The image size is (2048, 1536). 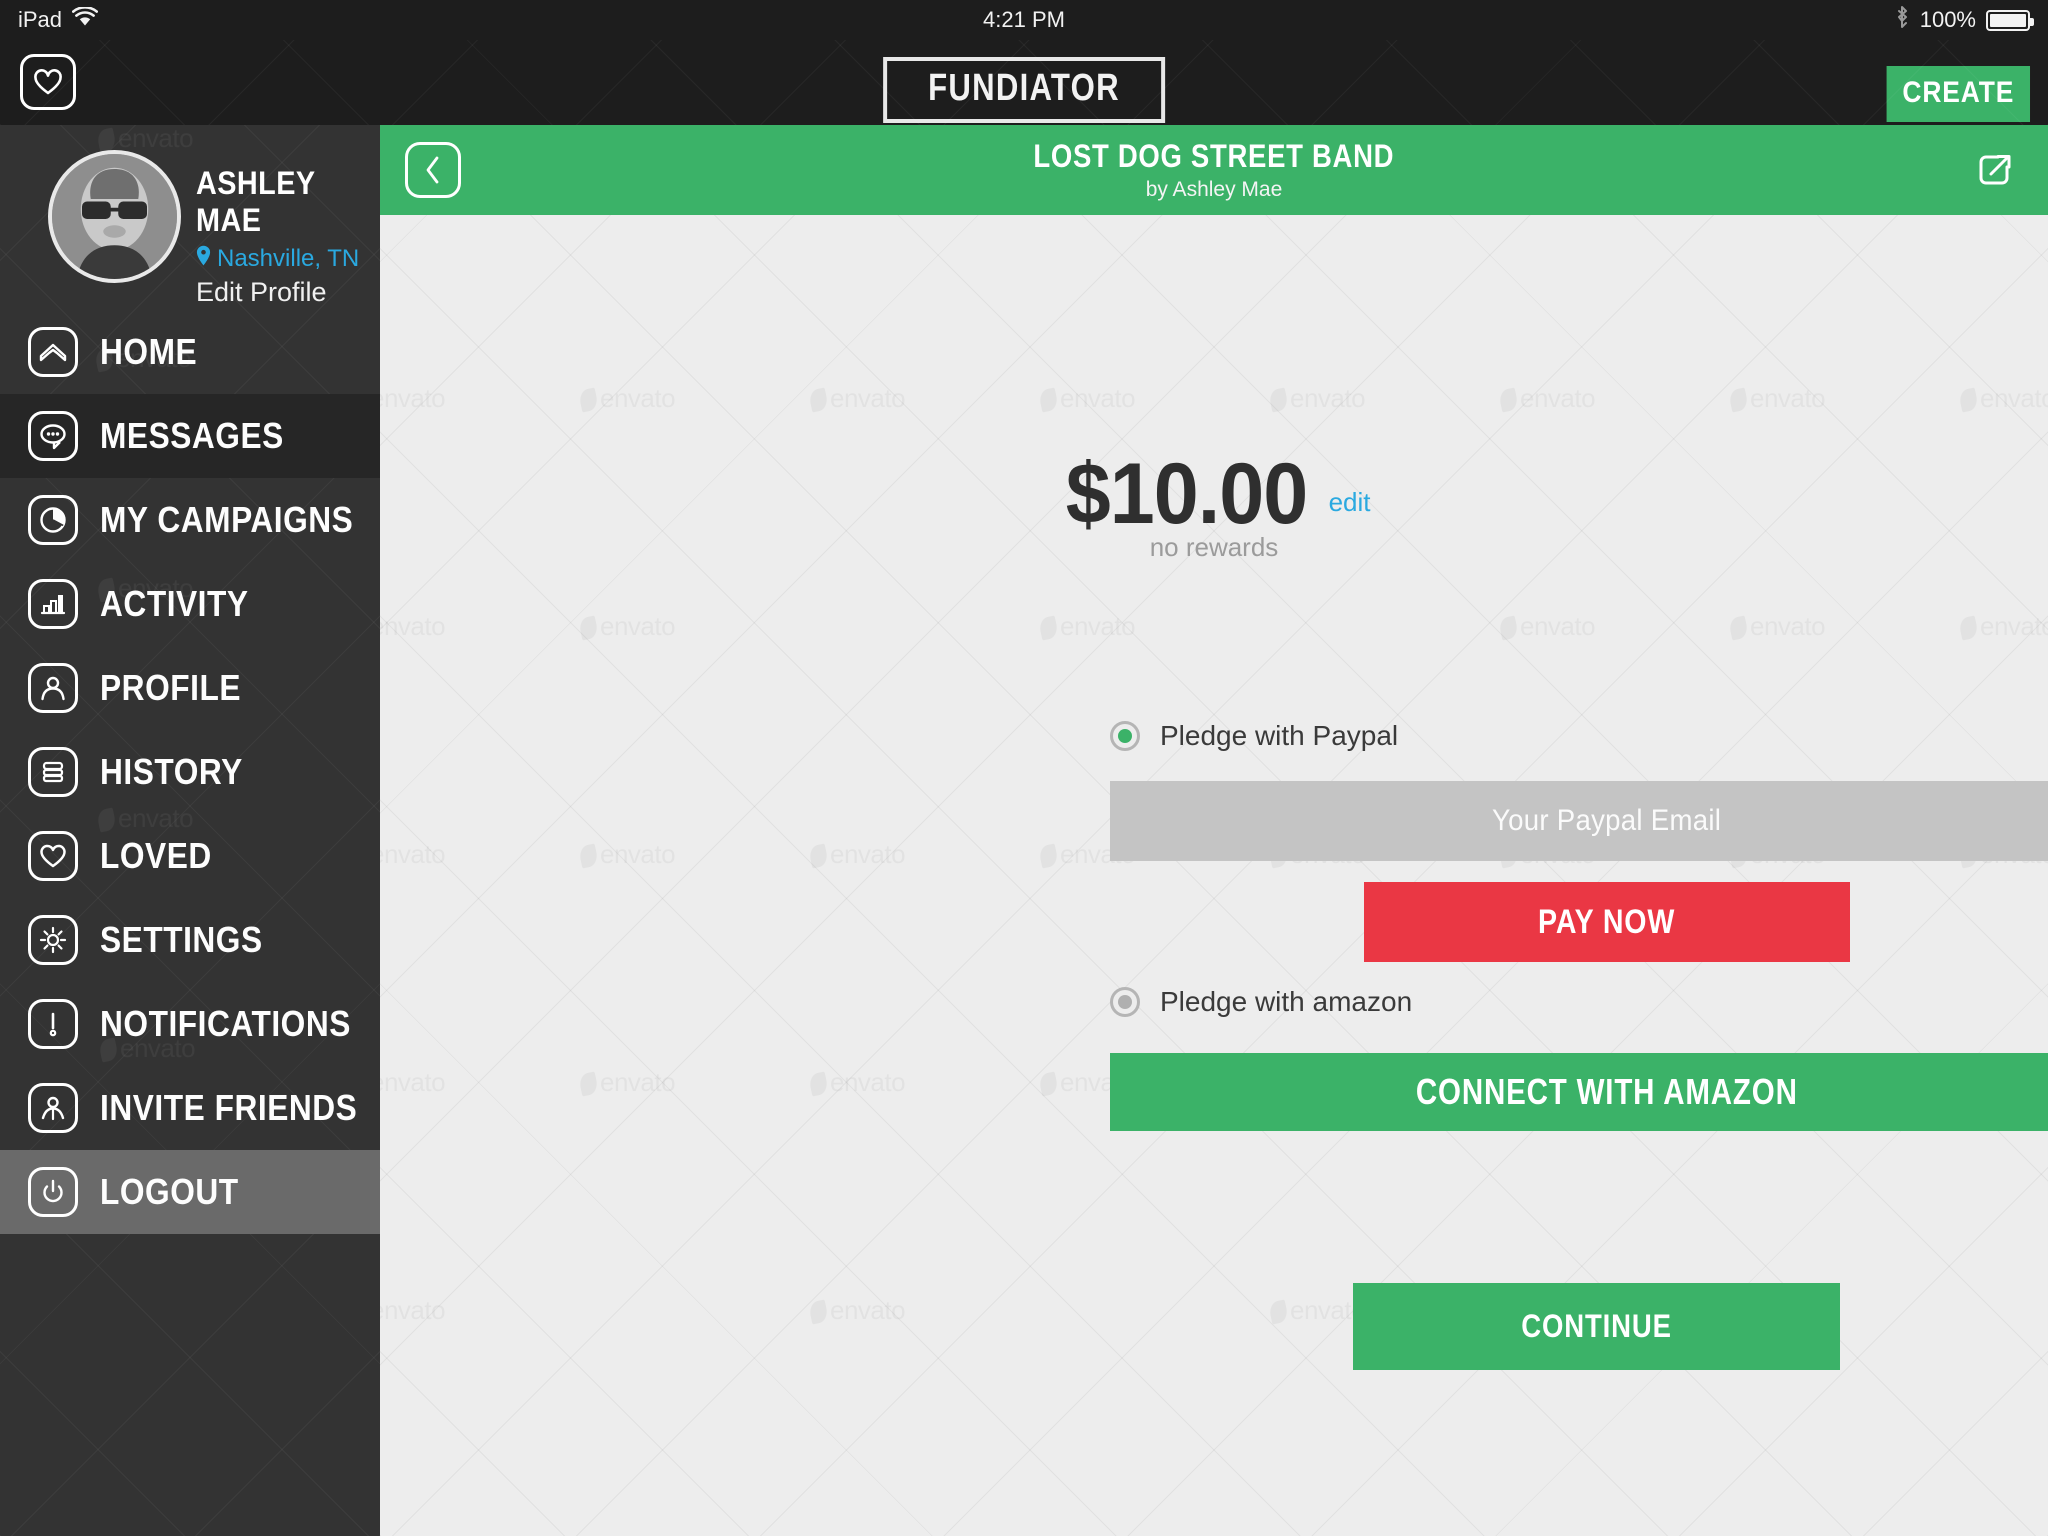 What do you see at coordinates (53, 940) in the screenshot?
I see `gear-icon` at bounding box center [53, 940].